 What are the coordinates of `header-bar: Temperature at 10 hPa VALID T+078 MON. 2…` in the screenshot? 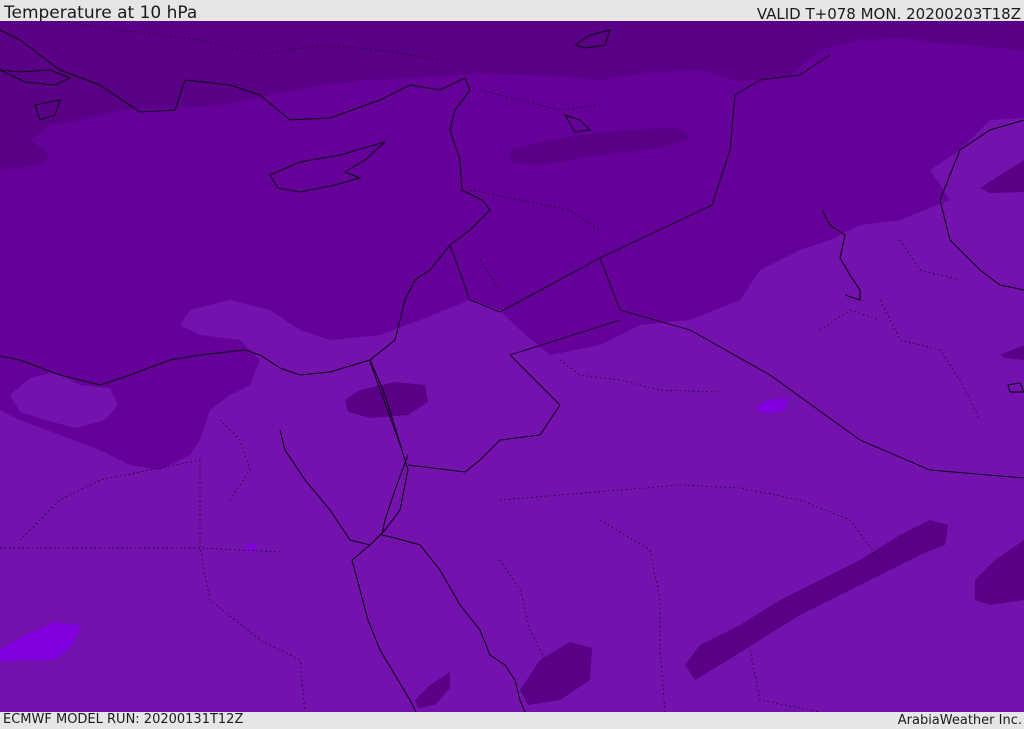 It's located at (512, 11).